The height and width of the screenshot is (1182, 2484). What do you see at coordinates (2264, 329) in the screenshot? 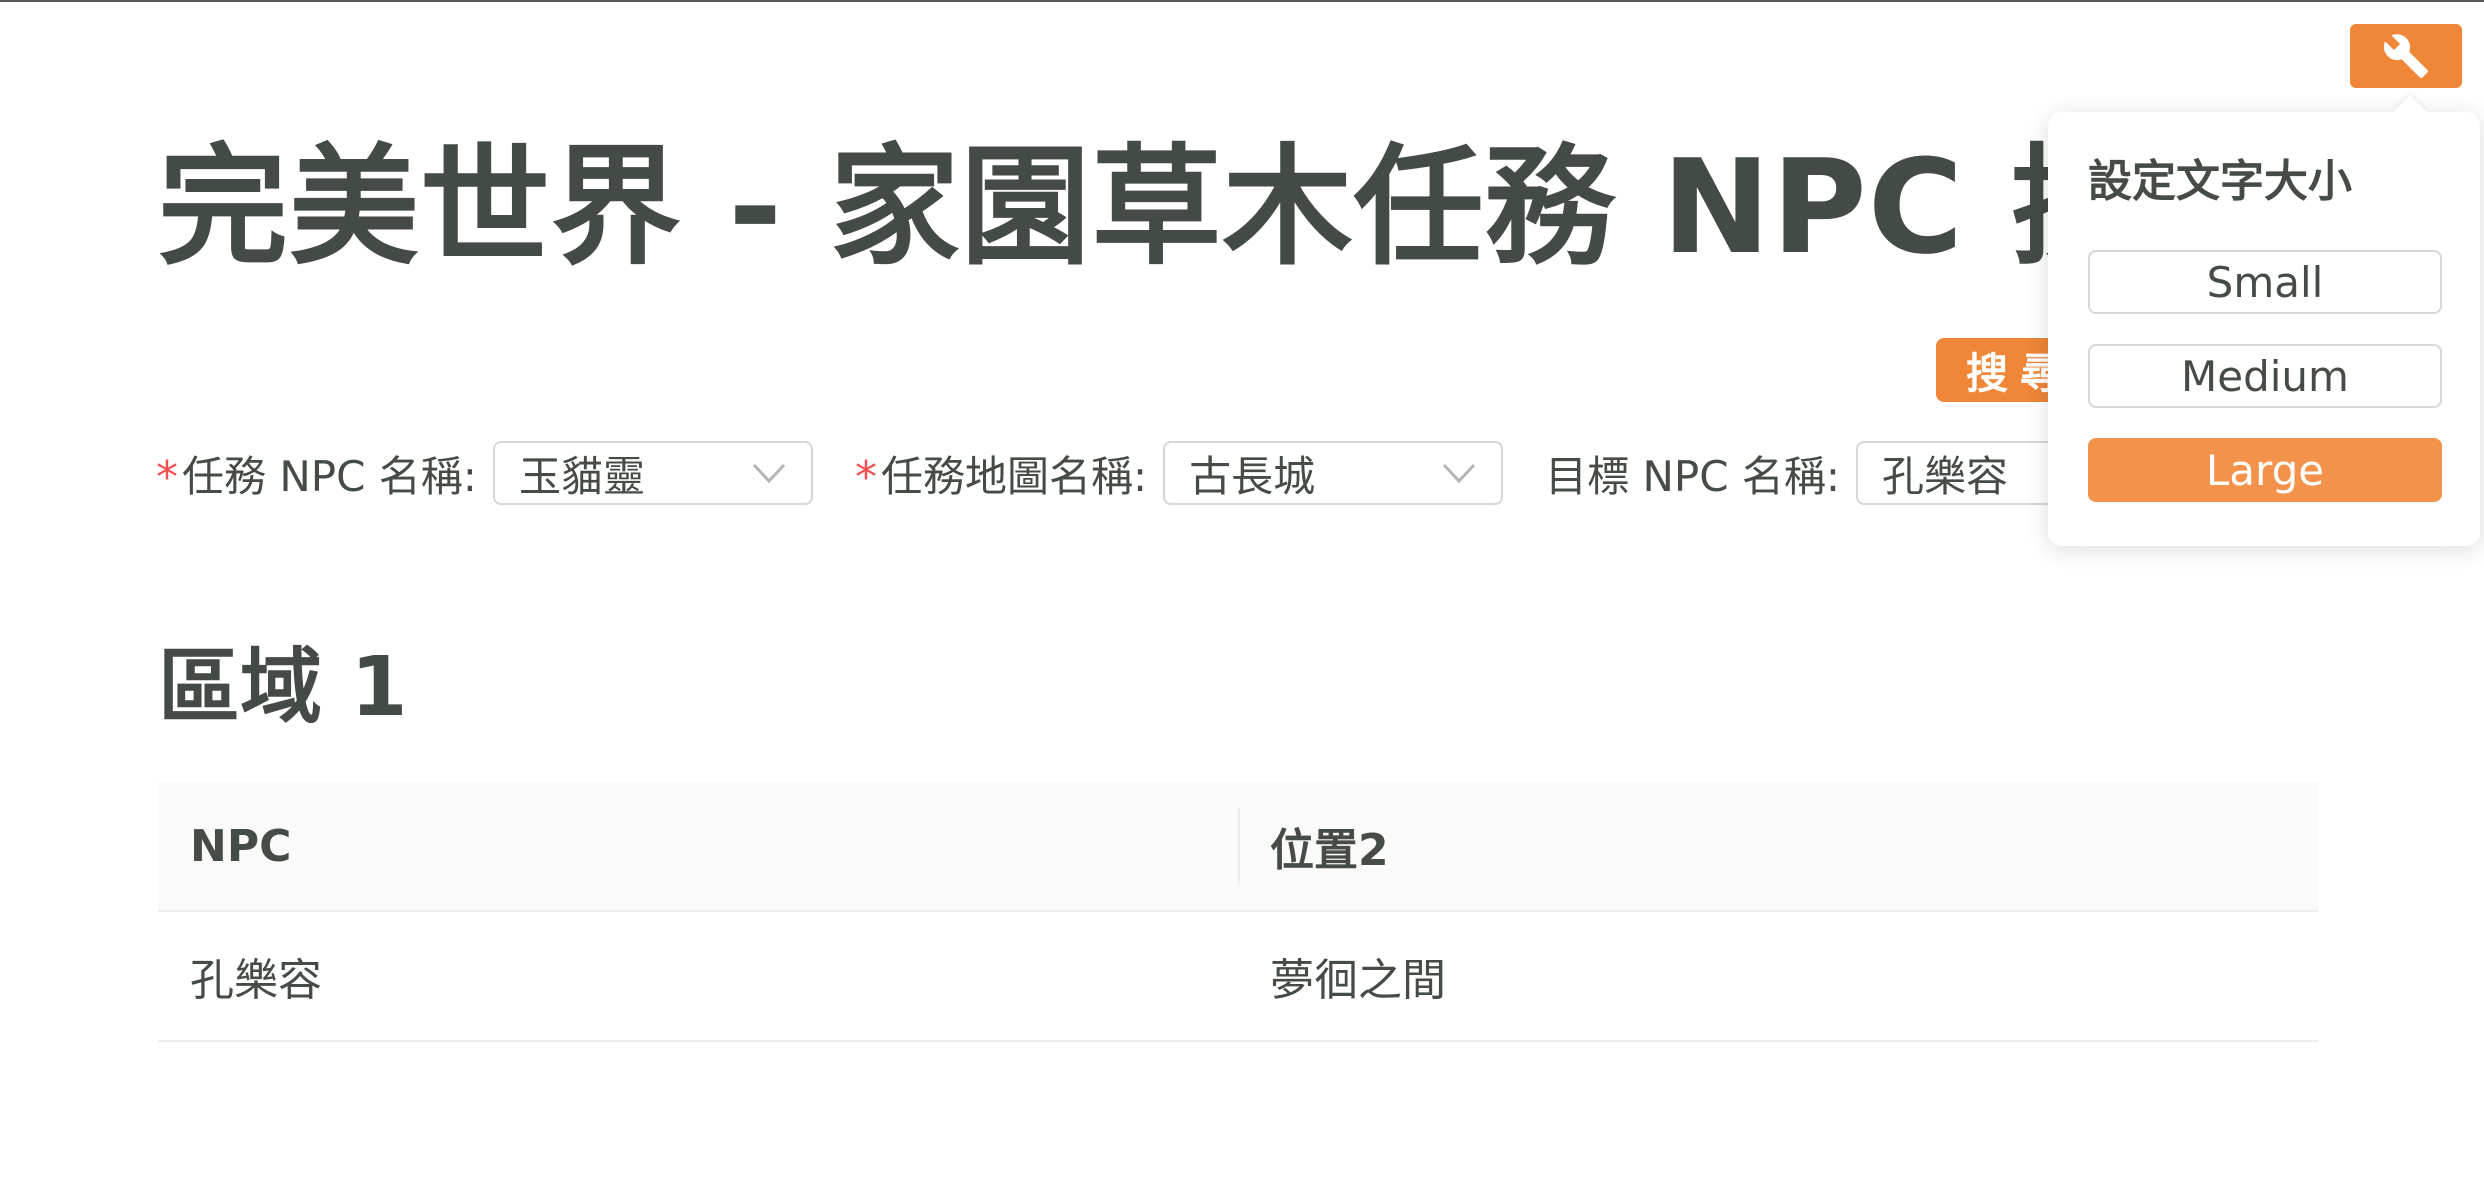
I see `font-size-popover: 設定文字大小 Small Medium Large` at bounding box center [2264, 329].